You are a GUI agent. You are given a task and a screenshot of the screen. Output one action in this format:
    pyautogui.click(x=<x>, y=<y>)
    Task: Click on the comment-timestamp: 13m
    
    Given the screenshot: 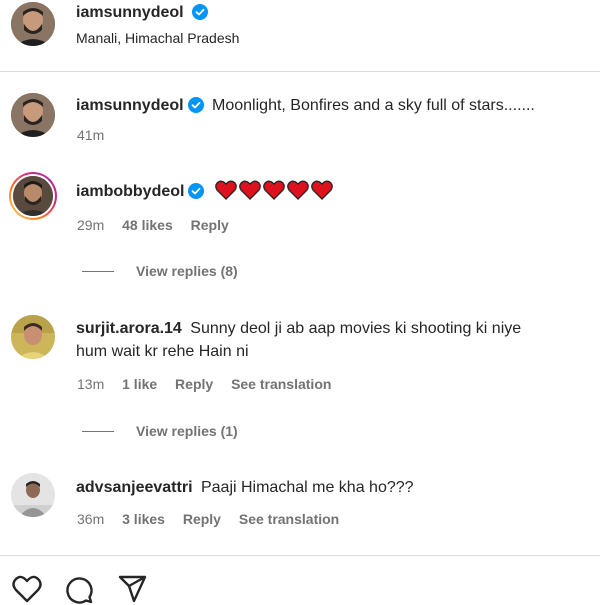 What is the action you would take?
    pyautogui.click(x=91, y=384)
    